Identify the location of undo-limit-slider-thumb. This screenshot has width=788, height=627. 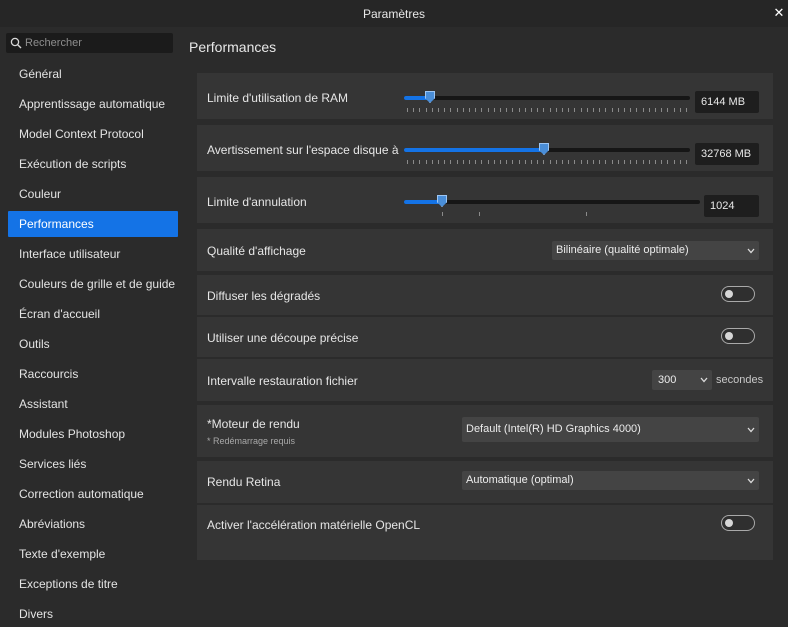
(442, 201).